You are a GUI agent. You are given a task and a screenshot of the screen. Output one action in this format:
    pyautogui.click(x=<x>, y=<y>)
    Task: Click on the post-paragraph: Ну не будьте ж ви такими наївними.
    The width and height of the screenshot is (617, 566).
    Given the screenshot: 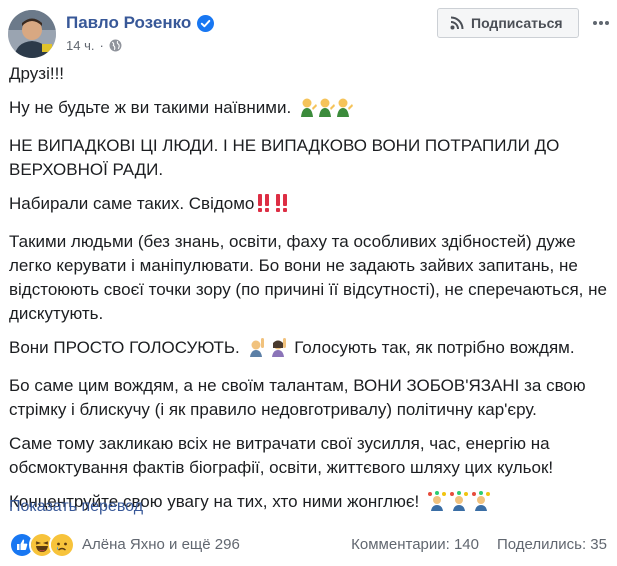 What is the action you would take?
    pyautogui.click(x=309, y=110)
    